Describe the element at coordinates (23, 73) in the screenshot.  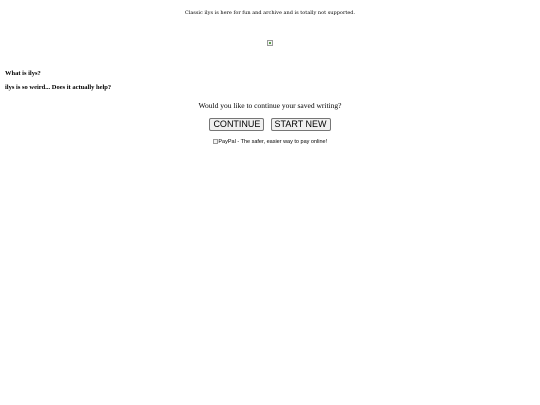
I see `faq-link-what-is-ilys: What is ilys?` at that location.